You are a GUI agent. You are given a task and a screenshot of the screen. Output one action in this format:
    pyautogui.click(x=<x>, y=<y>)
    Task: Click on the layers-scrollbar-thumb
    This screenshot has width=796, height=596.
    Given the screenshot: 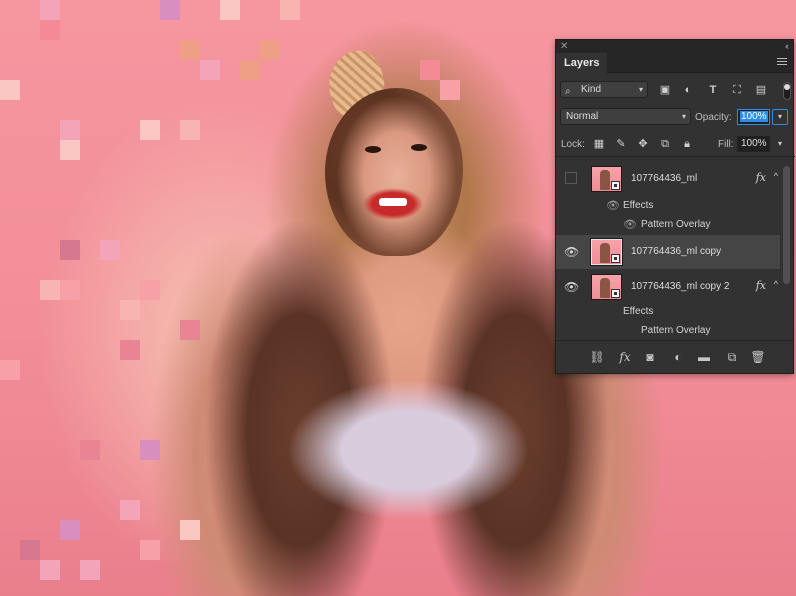 What is the action you would take?
    pyautogui.click(x=786, y=225)
    